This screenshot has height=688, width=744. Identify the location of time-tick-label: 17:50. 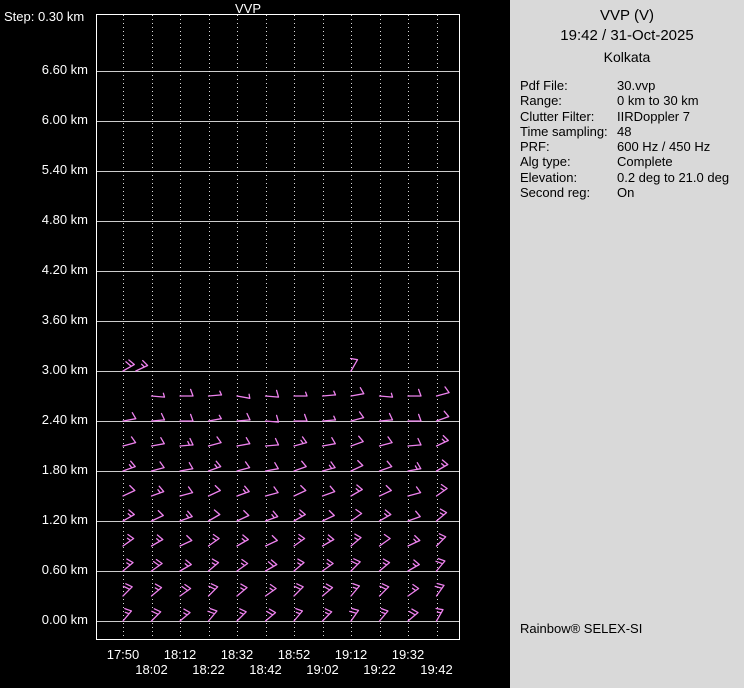
(123, 654).